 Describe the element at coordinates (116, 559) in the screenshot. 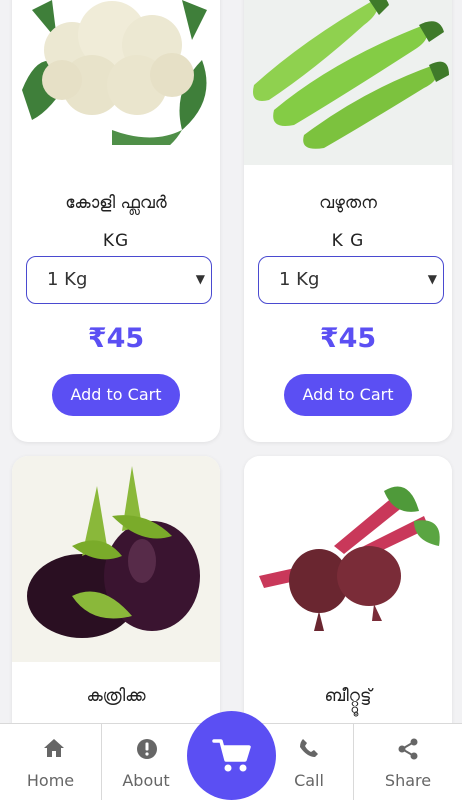

I see `eggplant-image` at that location.